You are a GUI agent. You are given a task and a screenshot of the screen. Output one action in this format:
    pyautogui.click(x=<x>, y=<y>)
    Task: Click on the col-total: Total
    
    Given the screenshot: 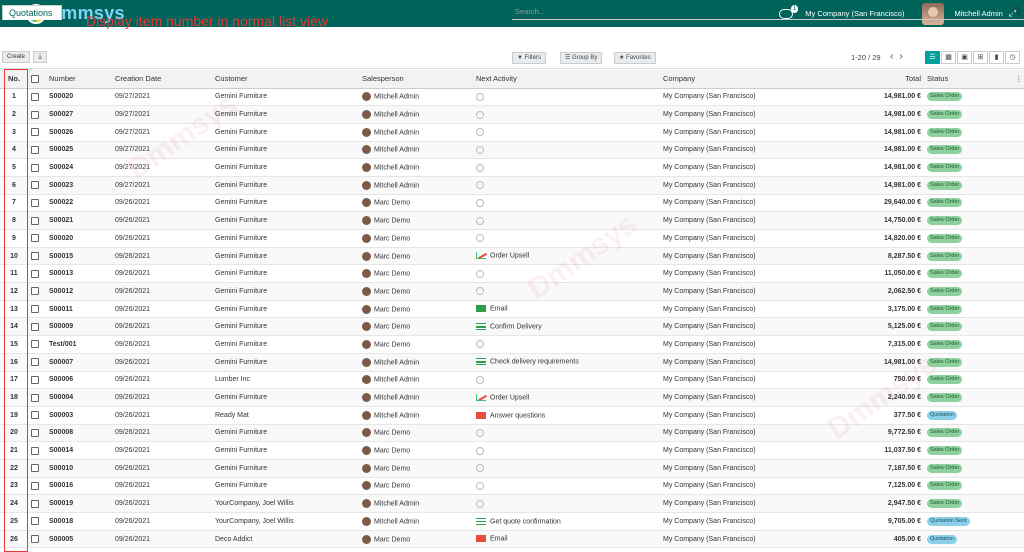 What is the action you would take?
    pyautogui.click(x=867, y=79)
    